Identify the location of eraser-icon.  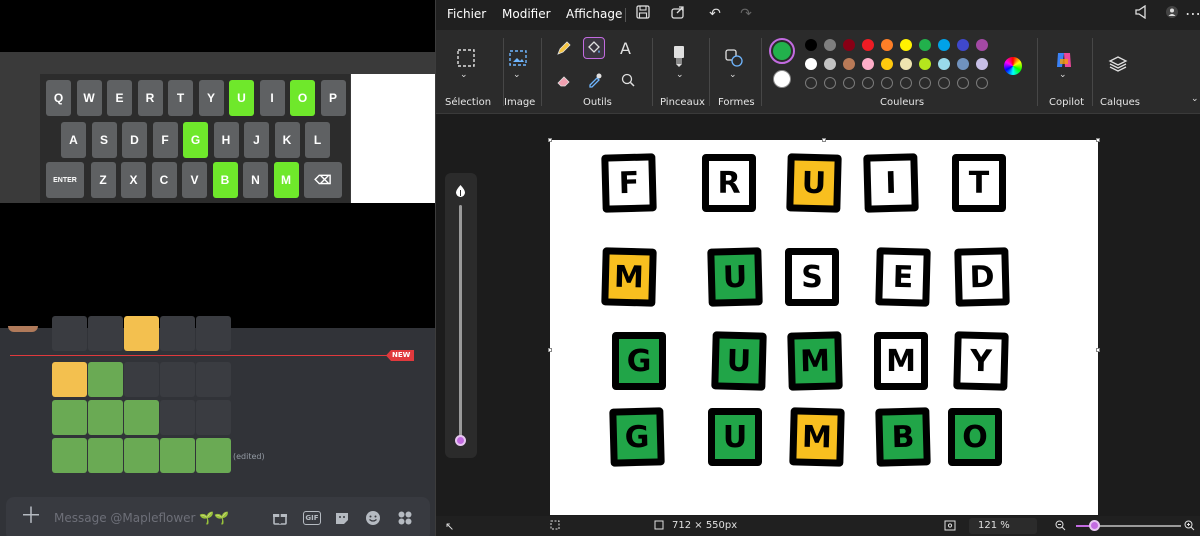
(564, 80).